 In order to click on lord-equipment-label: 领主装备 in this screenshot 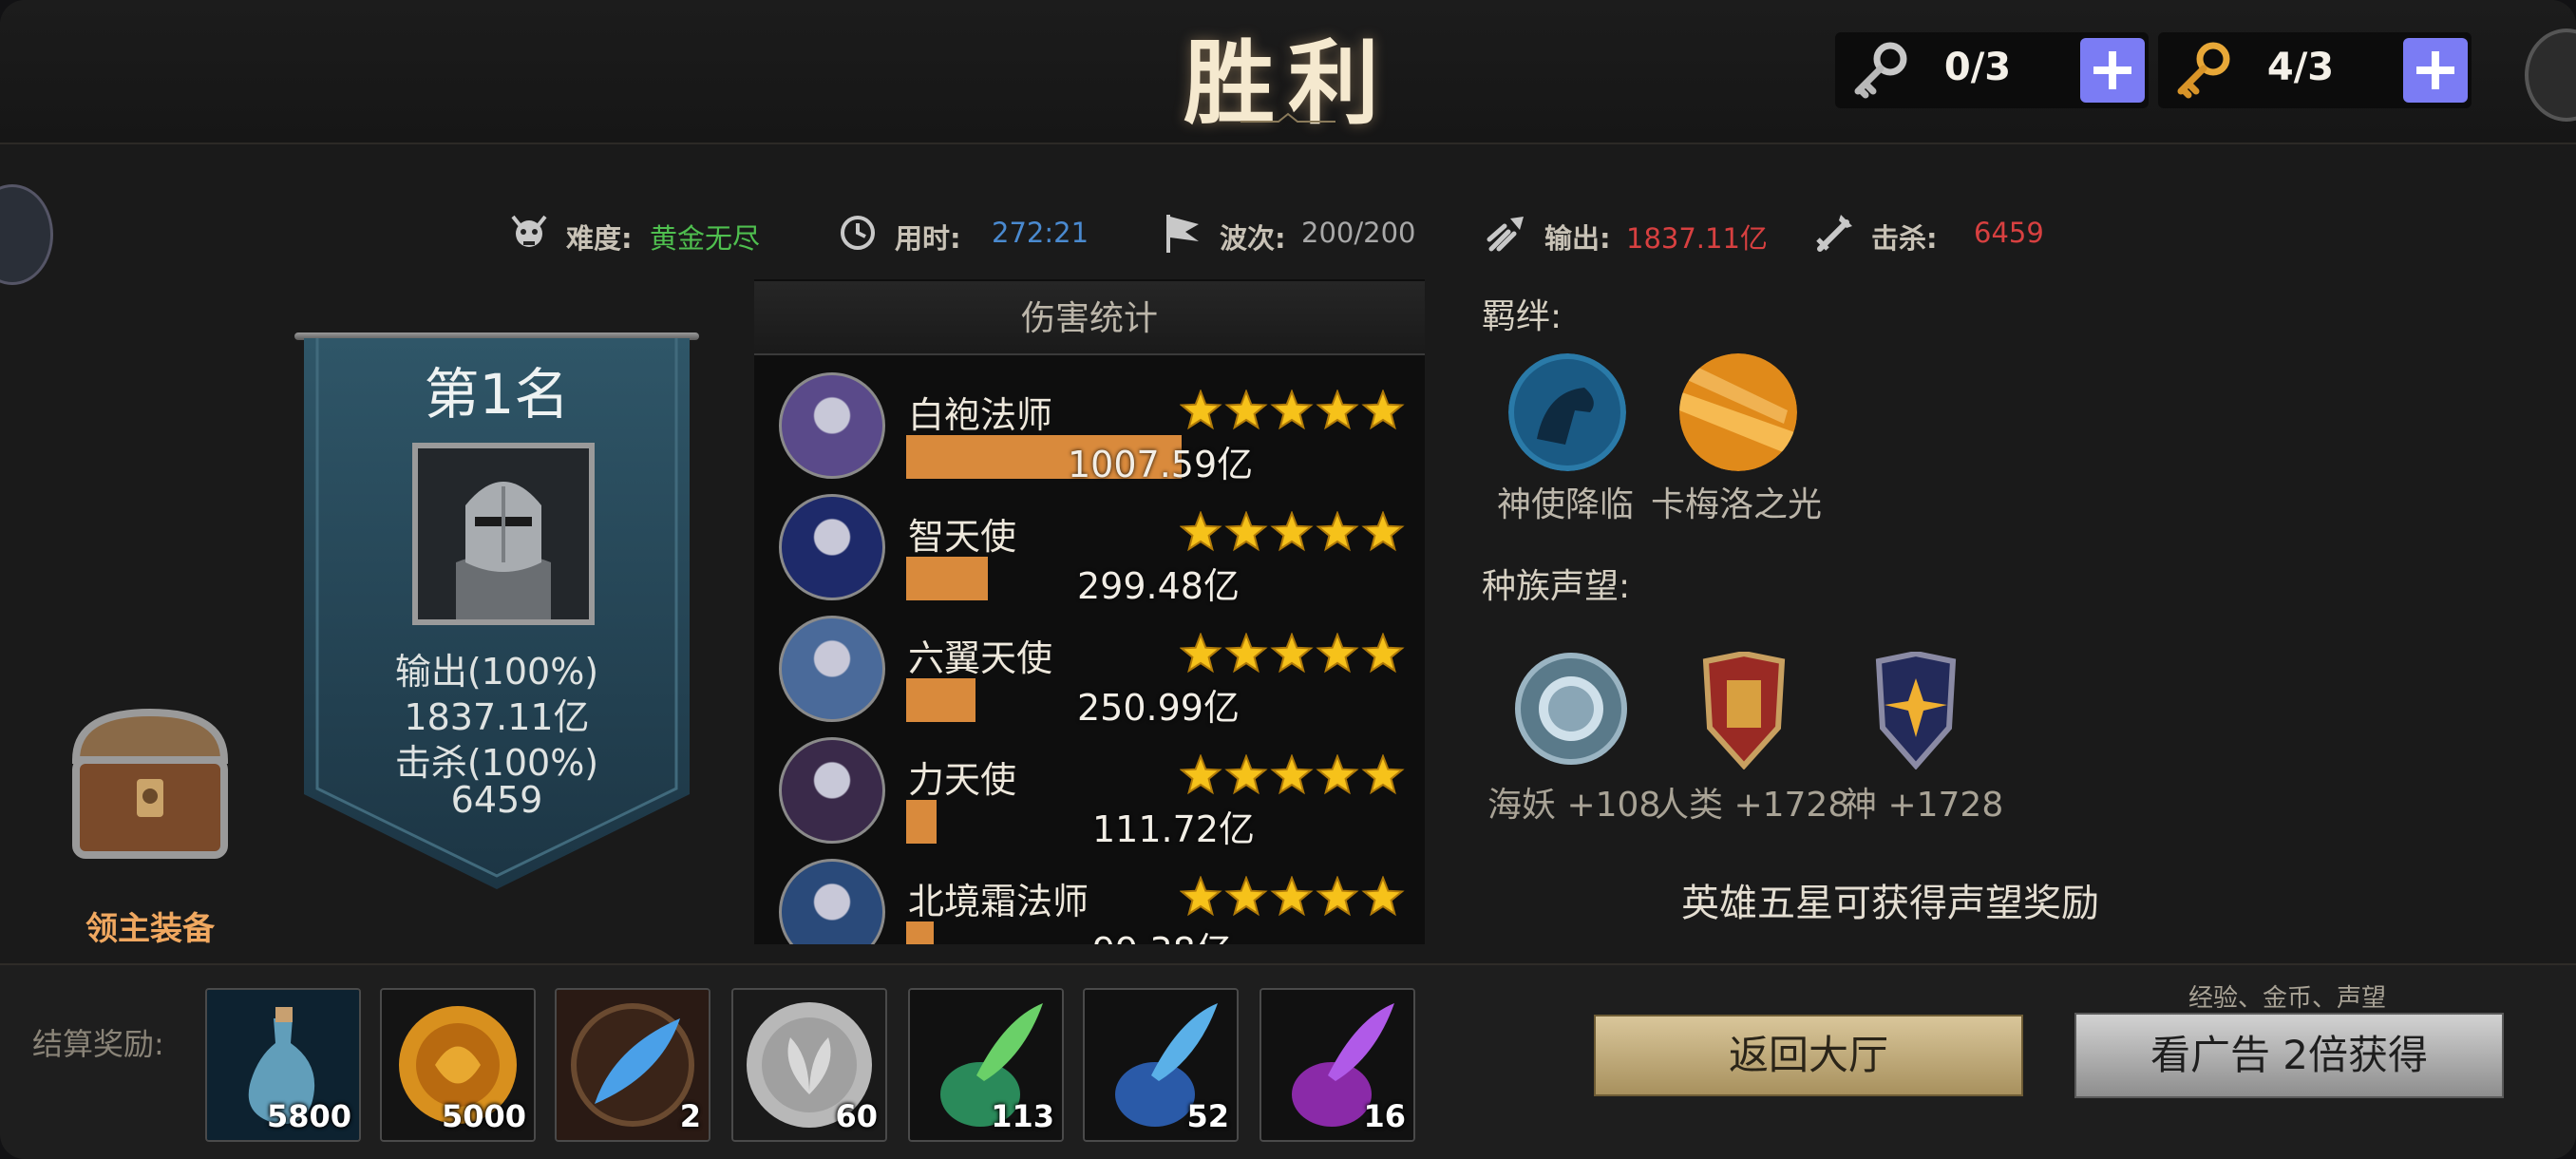, I will do `click(150, 925)`.